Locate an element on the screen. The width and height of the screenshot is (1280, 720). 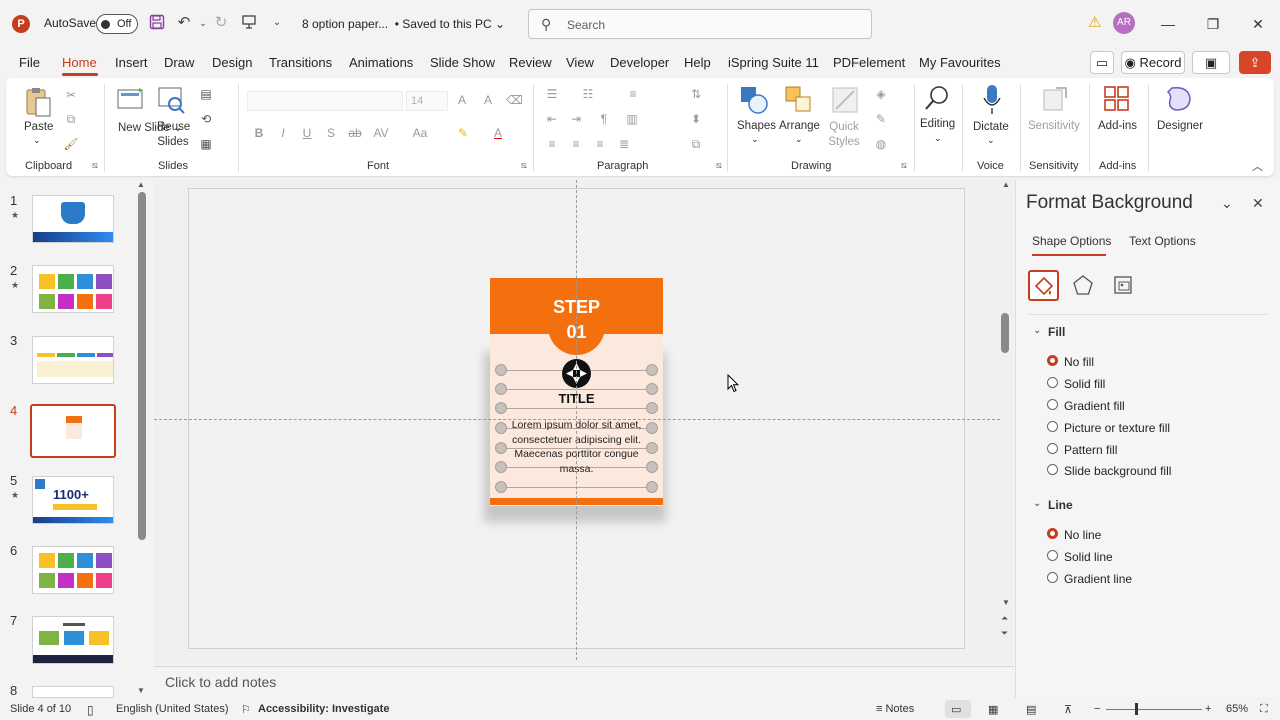
gradient-fill-label: Gradient fill is located at coordinates (1094, 406).